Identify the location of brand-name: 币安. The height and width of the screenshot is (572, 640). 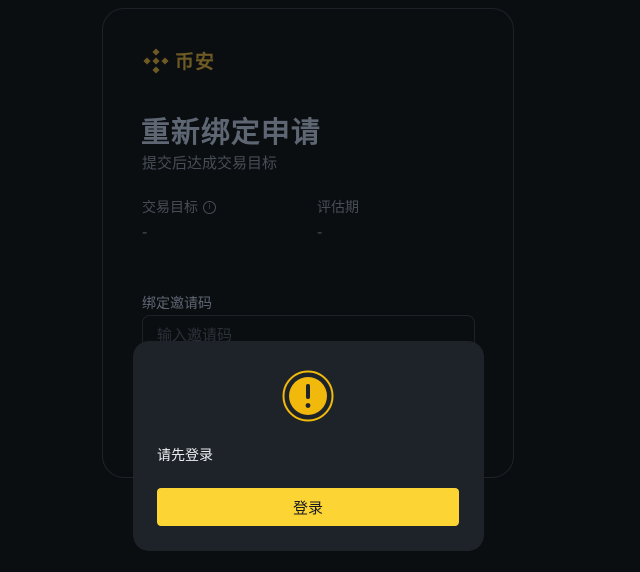
(195, 62).